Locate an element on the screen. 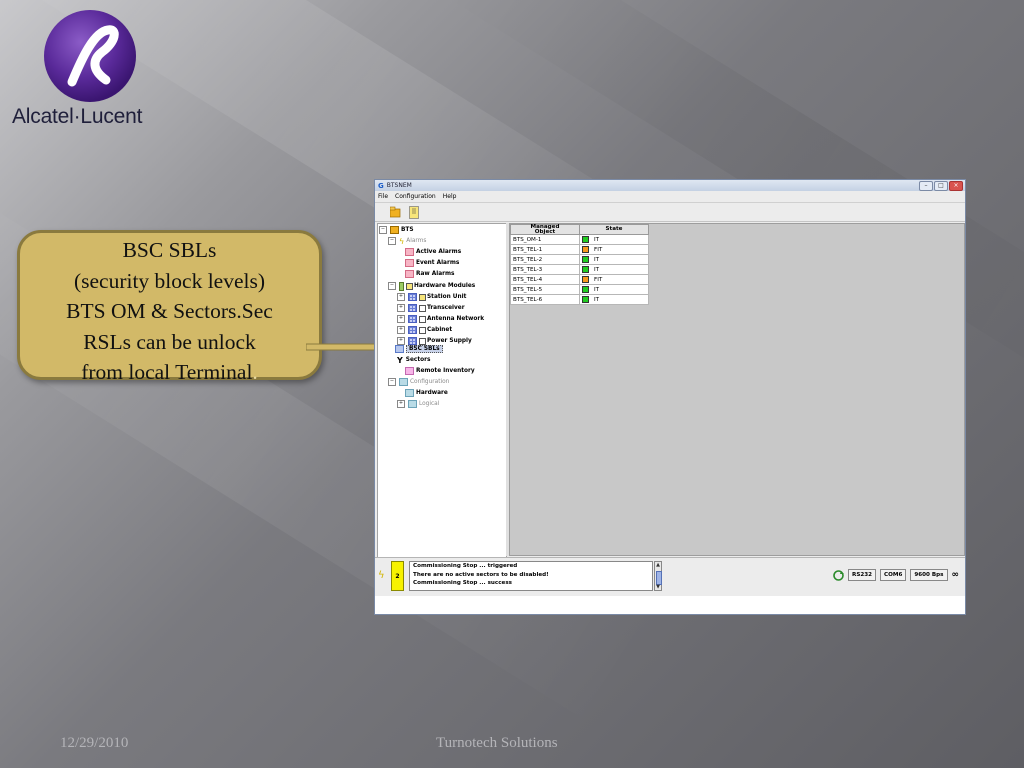  brand-logo: Alcatel·Lucent is located at coordinates (92, 70).